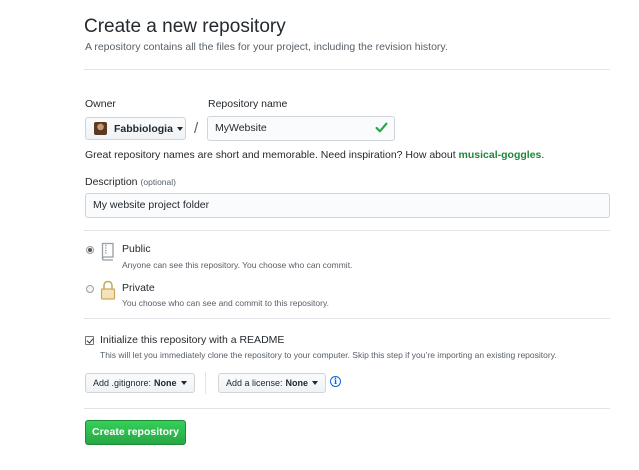 This screenshot has width=639, height=470. What do you see at coordinates (335, 381) in the screenshot?
I see `info-icon: i` at bounding box center [335, 381].